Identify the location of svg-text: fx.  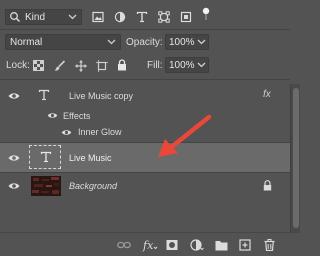
(148, 245).